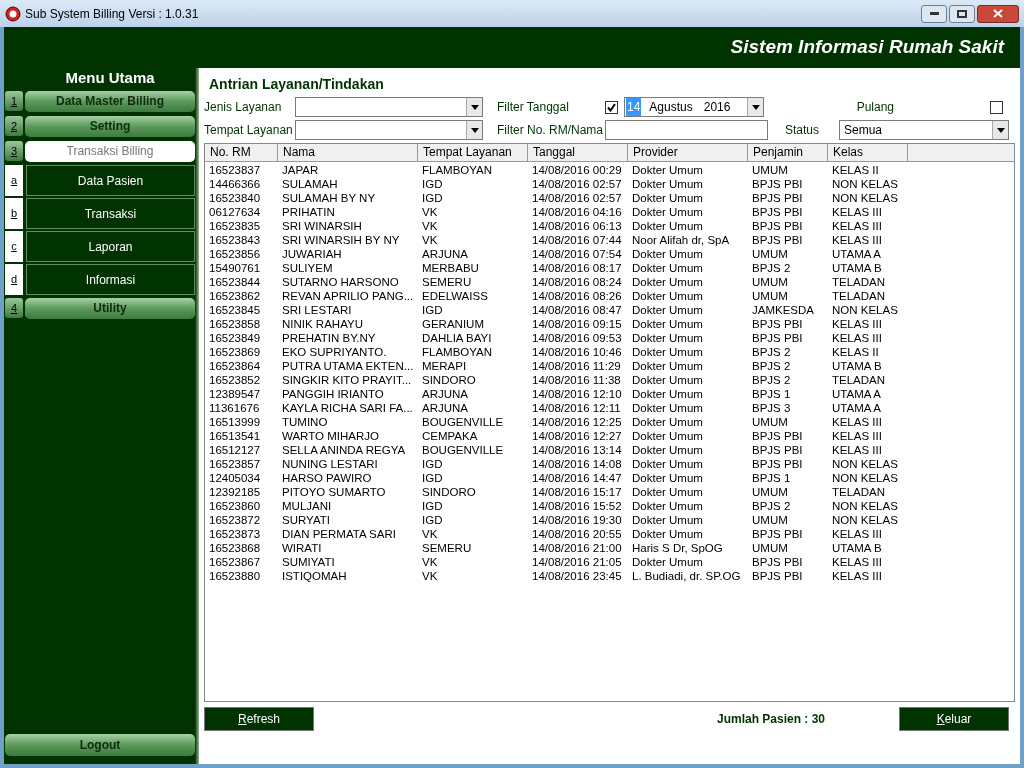 The height and width of the screenshot is (768, 1024). What do you see at coordinates (694, 107) in the screenshot?
I see `date-picker: 14 Agustus 2016` at bounding box center [694, 107].